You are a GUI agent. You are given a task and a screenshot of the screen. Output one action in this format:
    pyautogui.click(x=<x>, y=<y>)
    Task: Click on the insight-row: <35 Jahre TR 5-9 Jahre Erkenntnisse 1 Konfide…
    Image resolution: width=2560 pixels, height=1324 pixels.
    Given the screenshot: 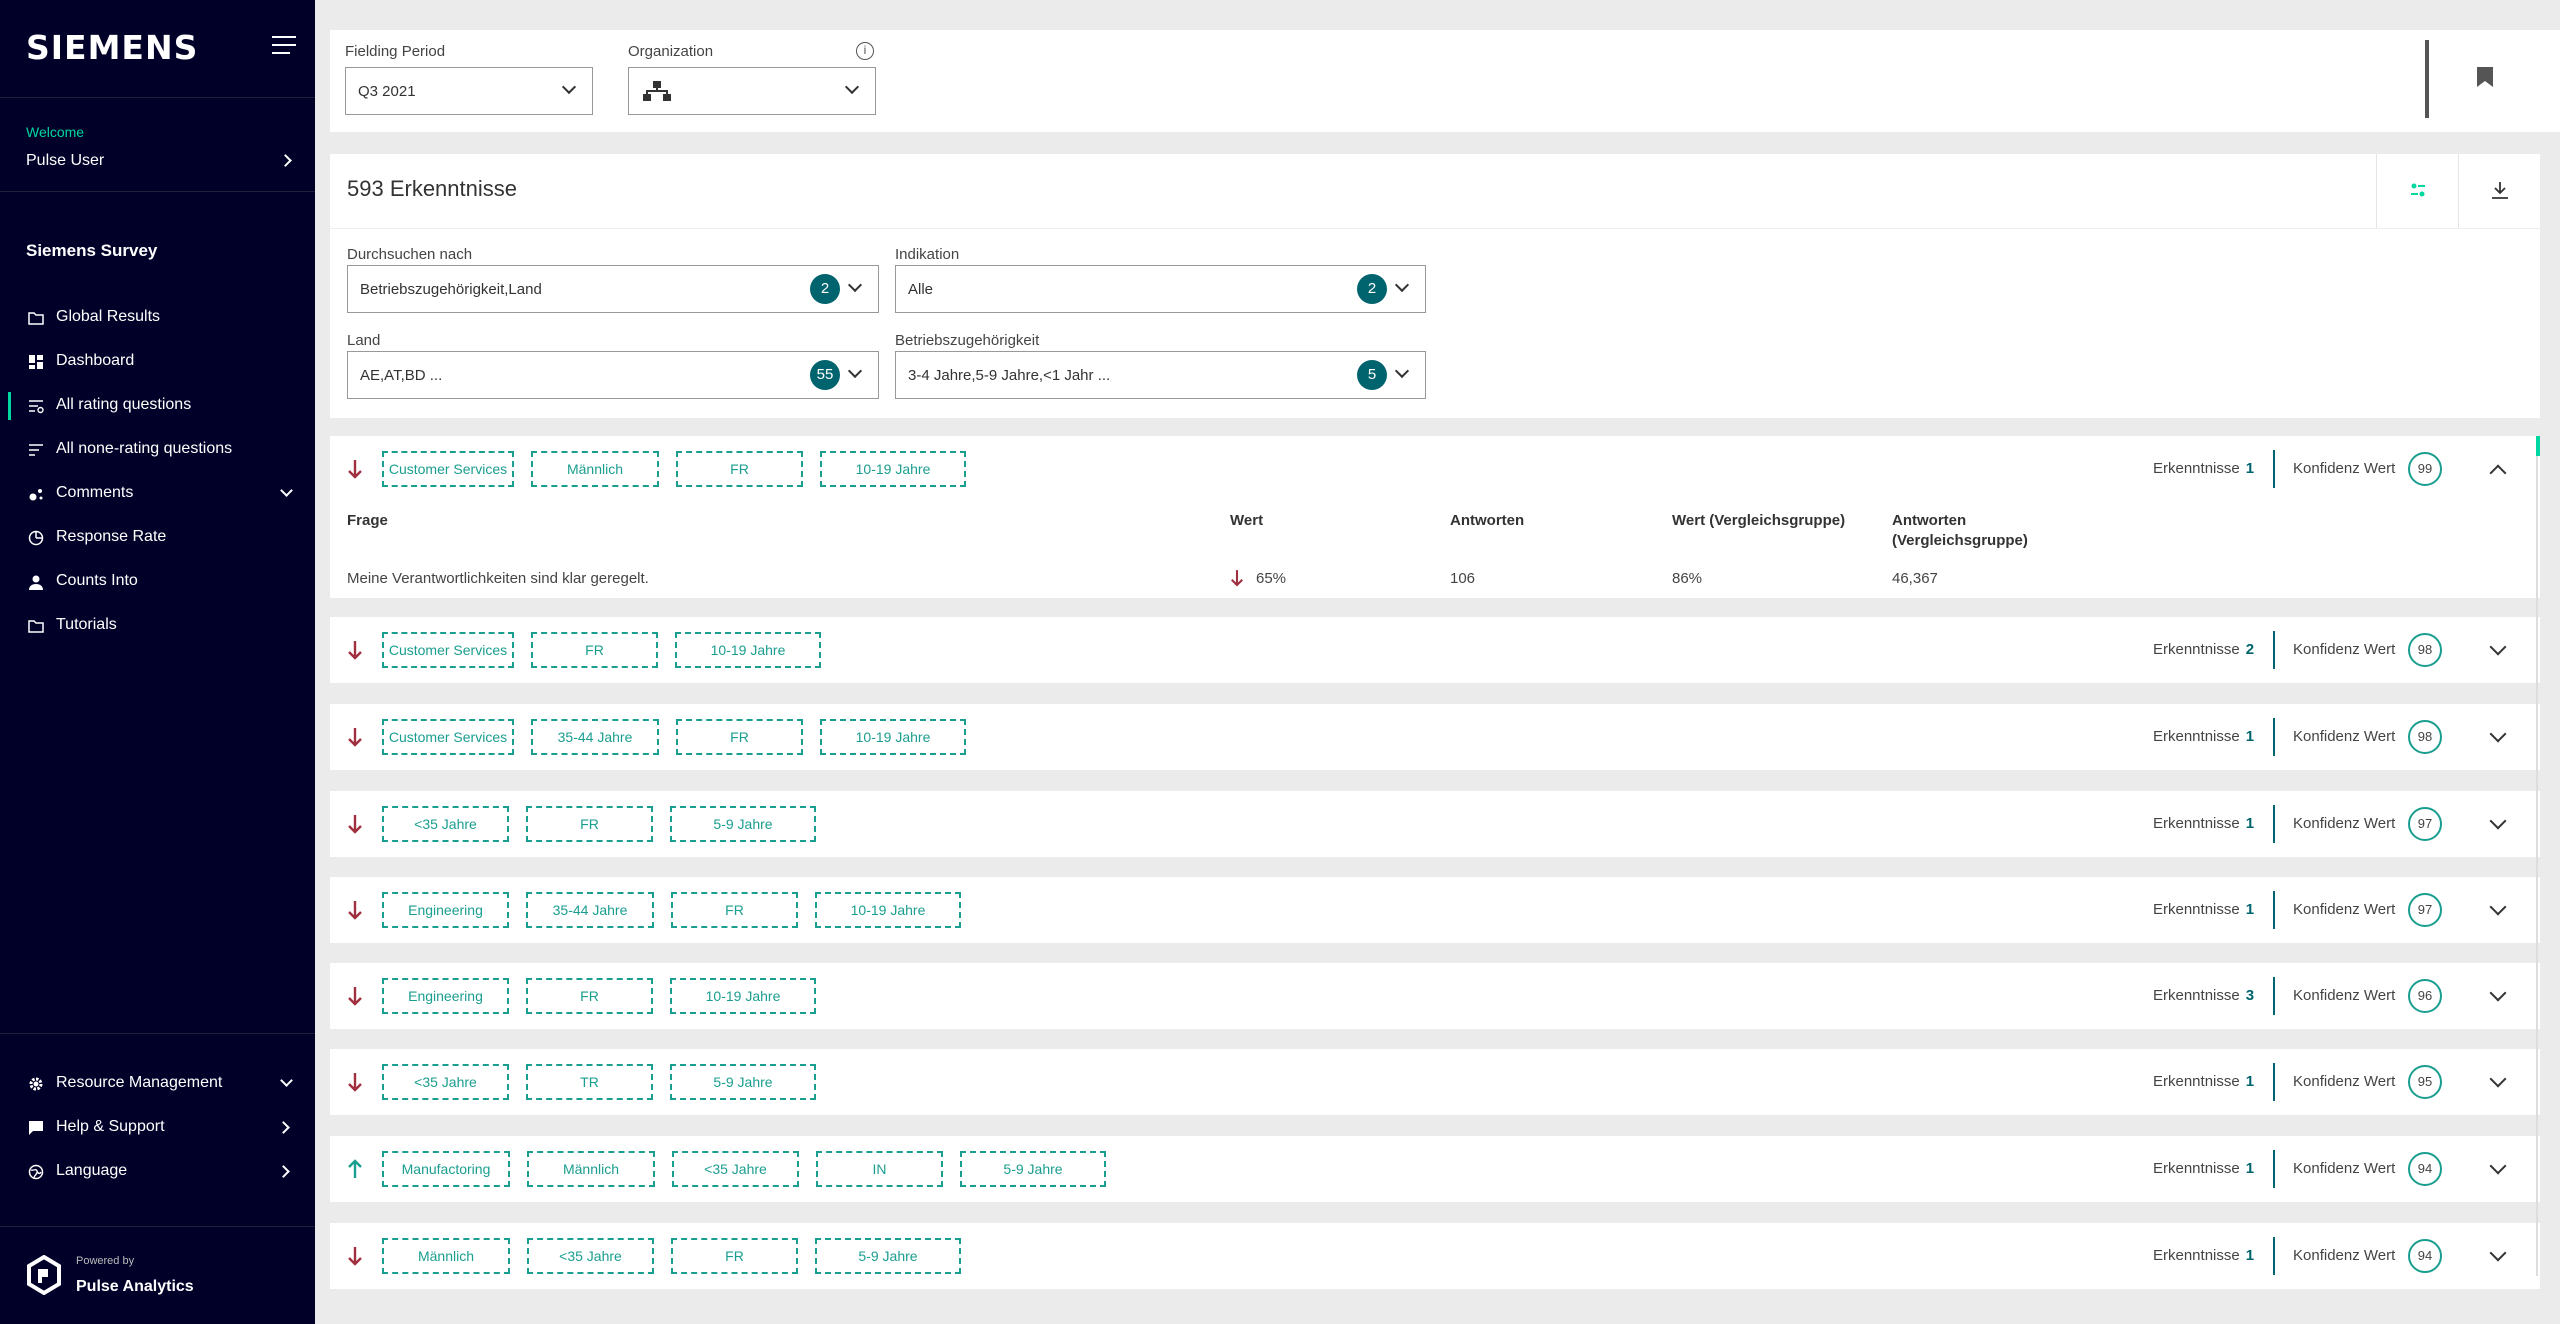 What is the action you would take?
    pyautogui.click(x=1435, y=1082)
    